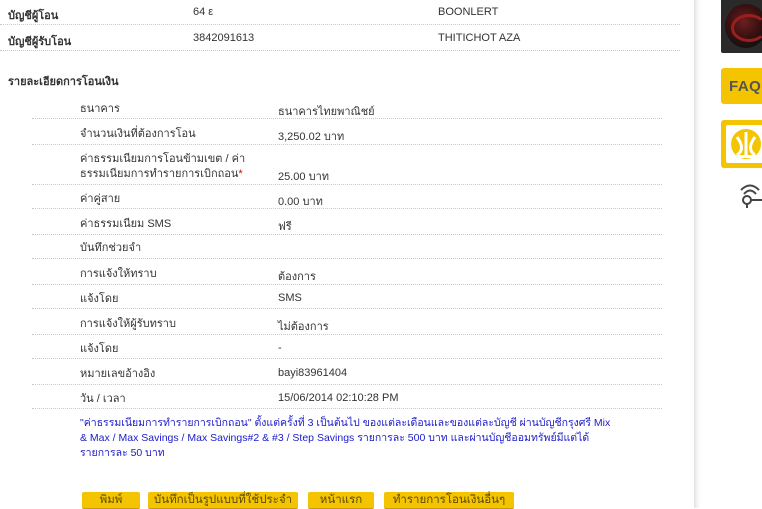 Image resolution: width=762 pixels, height=509 pixels. I want to click on detail-row-notify-recipient: การแจ้งให้ผู้รับทราบ ไม่ต้องการ, so click(347, 323).